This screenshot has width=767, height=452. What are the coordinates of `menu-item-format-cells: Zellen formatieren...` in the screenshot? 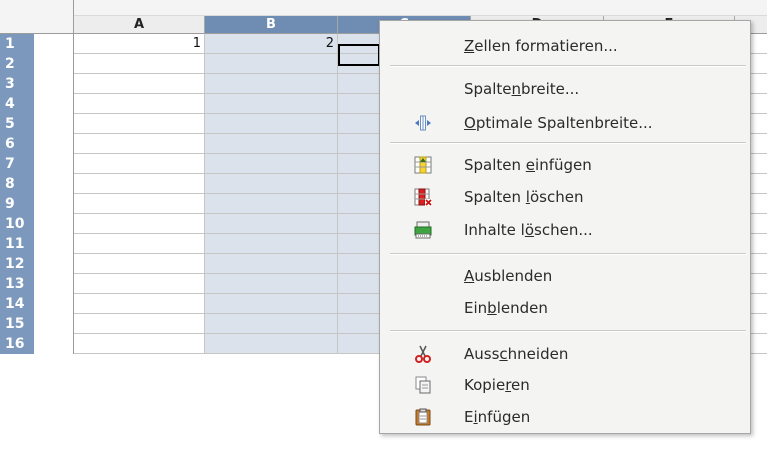 It's located at (565, 46).